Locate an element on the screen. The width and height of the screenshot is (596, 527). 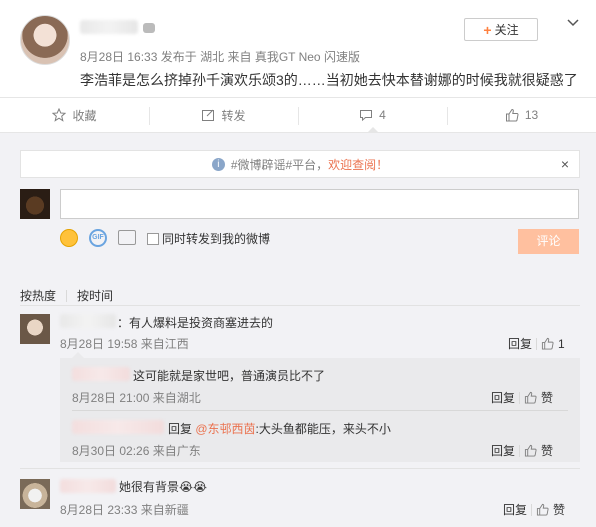
comment-actions: 回复 赞 is located at coordinates (534, 509).